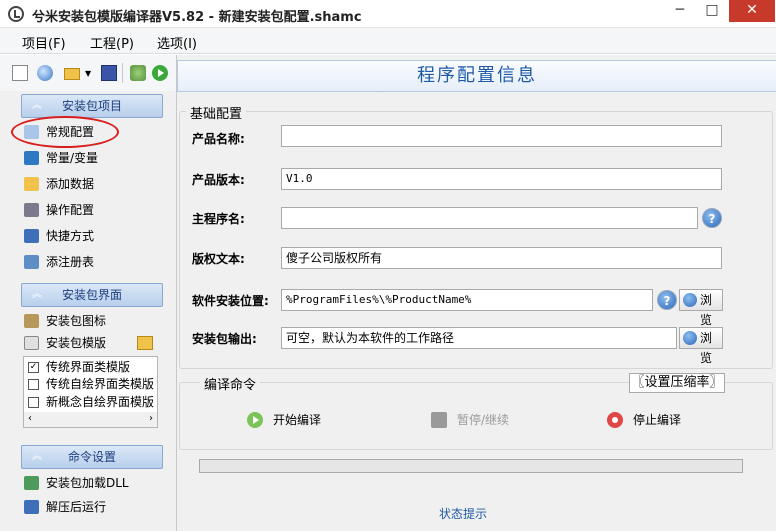  I want to click on main-program-label: 主程序名:, so click(218, 219).